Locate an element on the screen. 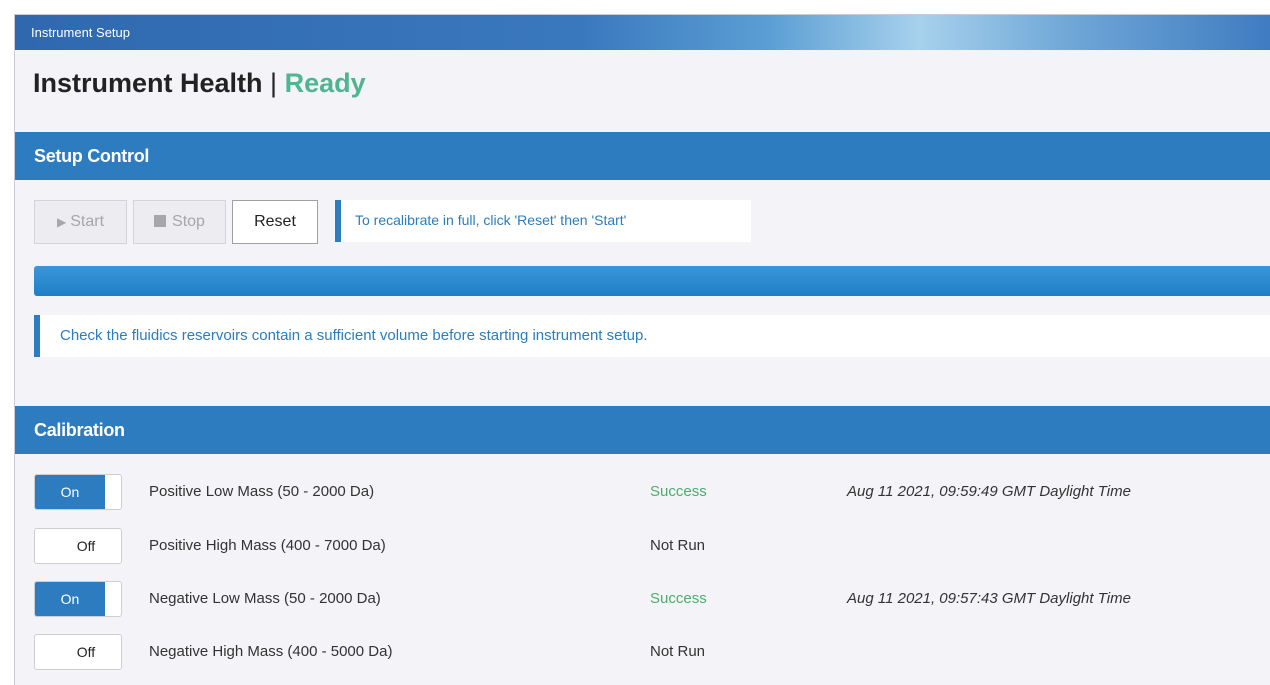 Image resolution: width=1270 pixels, height=685 pixels. setup-control-header: Setup Control is located at coordinates (642, 156).